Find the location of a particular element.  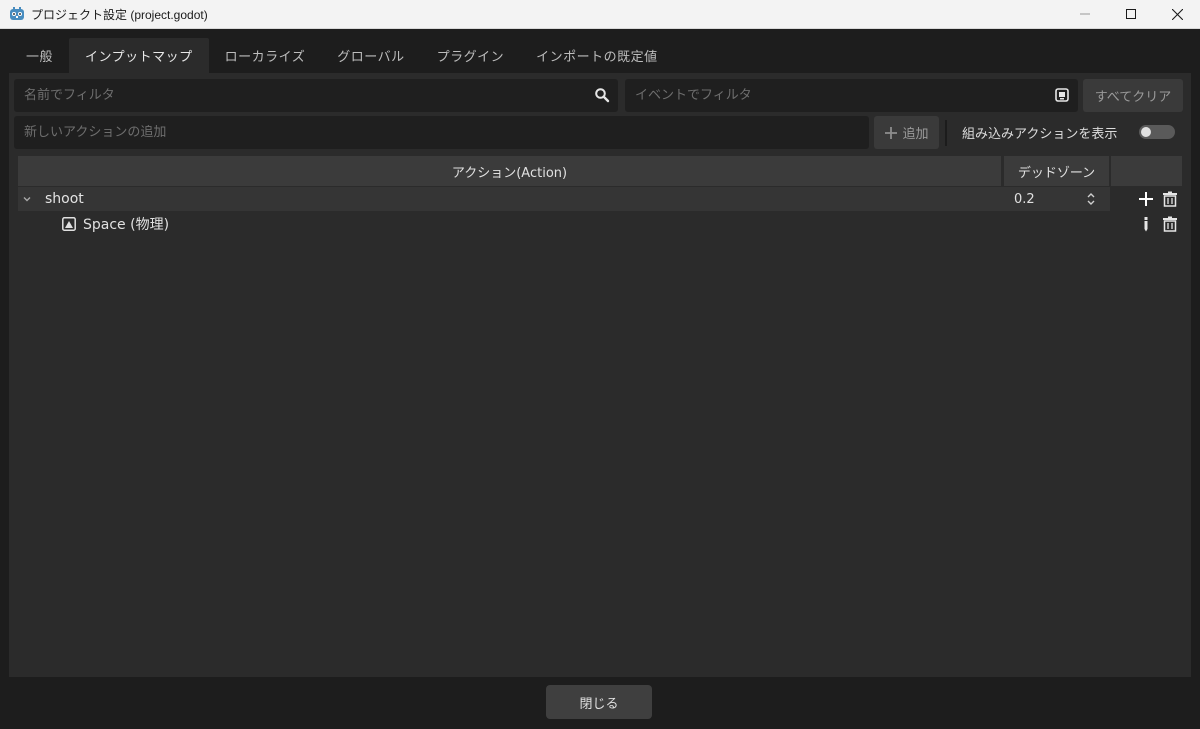

column-header-deadzone: デッドゾーン is located at coordinates (1056, 171).